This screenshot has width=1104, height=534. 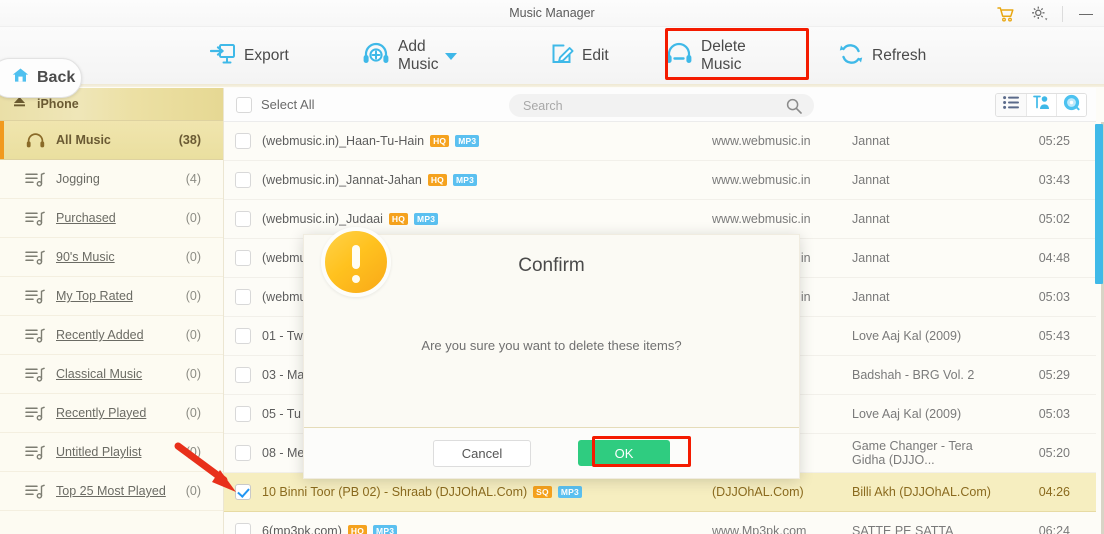 What do you see at coordinates (342, 180) in the screenshot?
I see `track-title: (webmusic.in)_Jannat-Jahan` at bounding box center [342, 180].